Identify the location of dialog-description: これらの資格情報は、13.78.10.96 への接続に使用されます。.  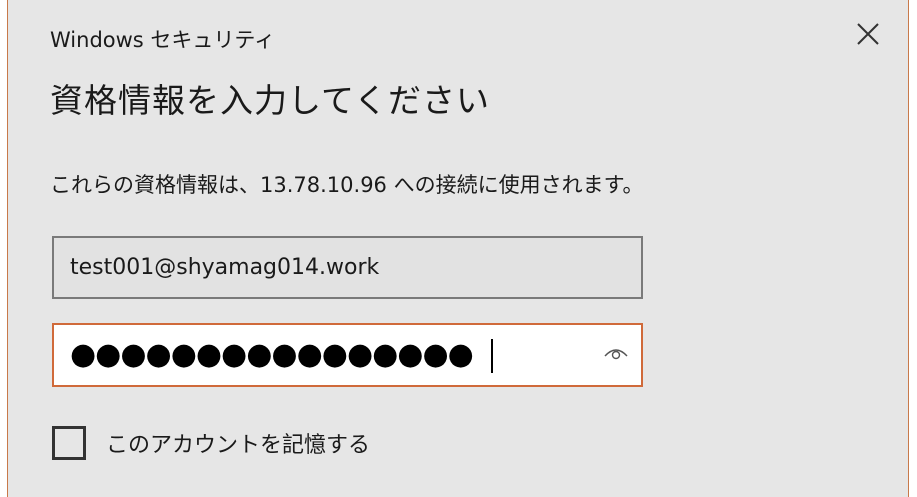
(347, 185).